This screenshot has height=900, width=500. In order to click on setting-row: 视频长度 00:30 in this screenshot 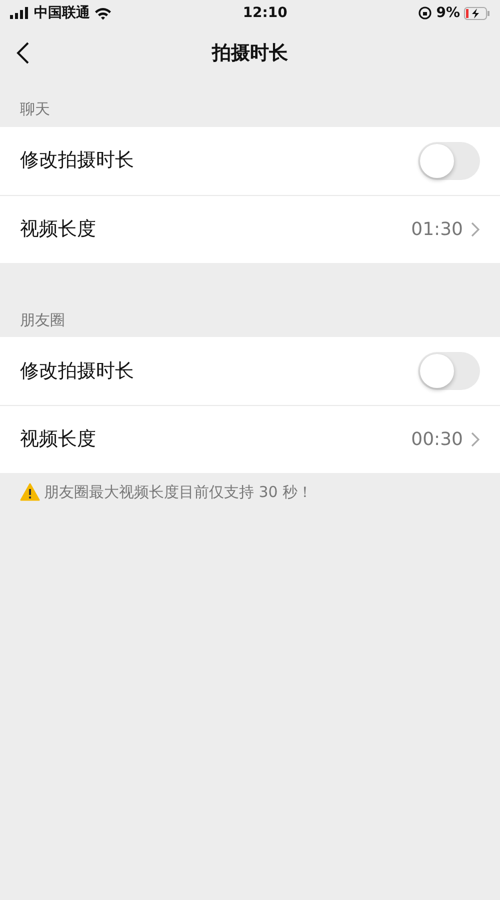, I will do `click(250, 439)`.